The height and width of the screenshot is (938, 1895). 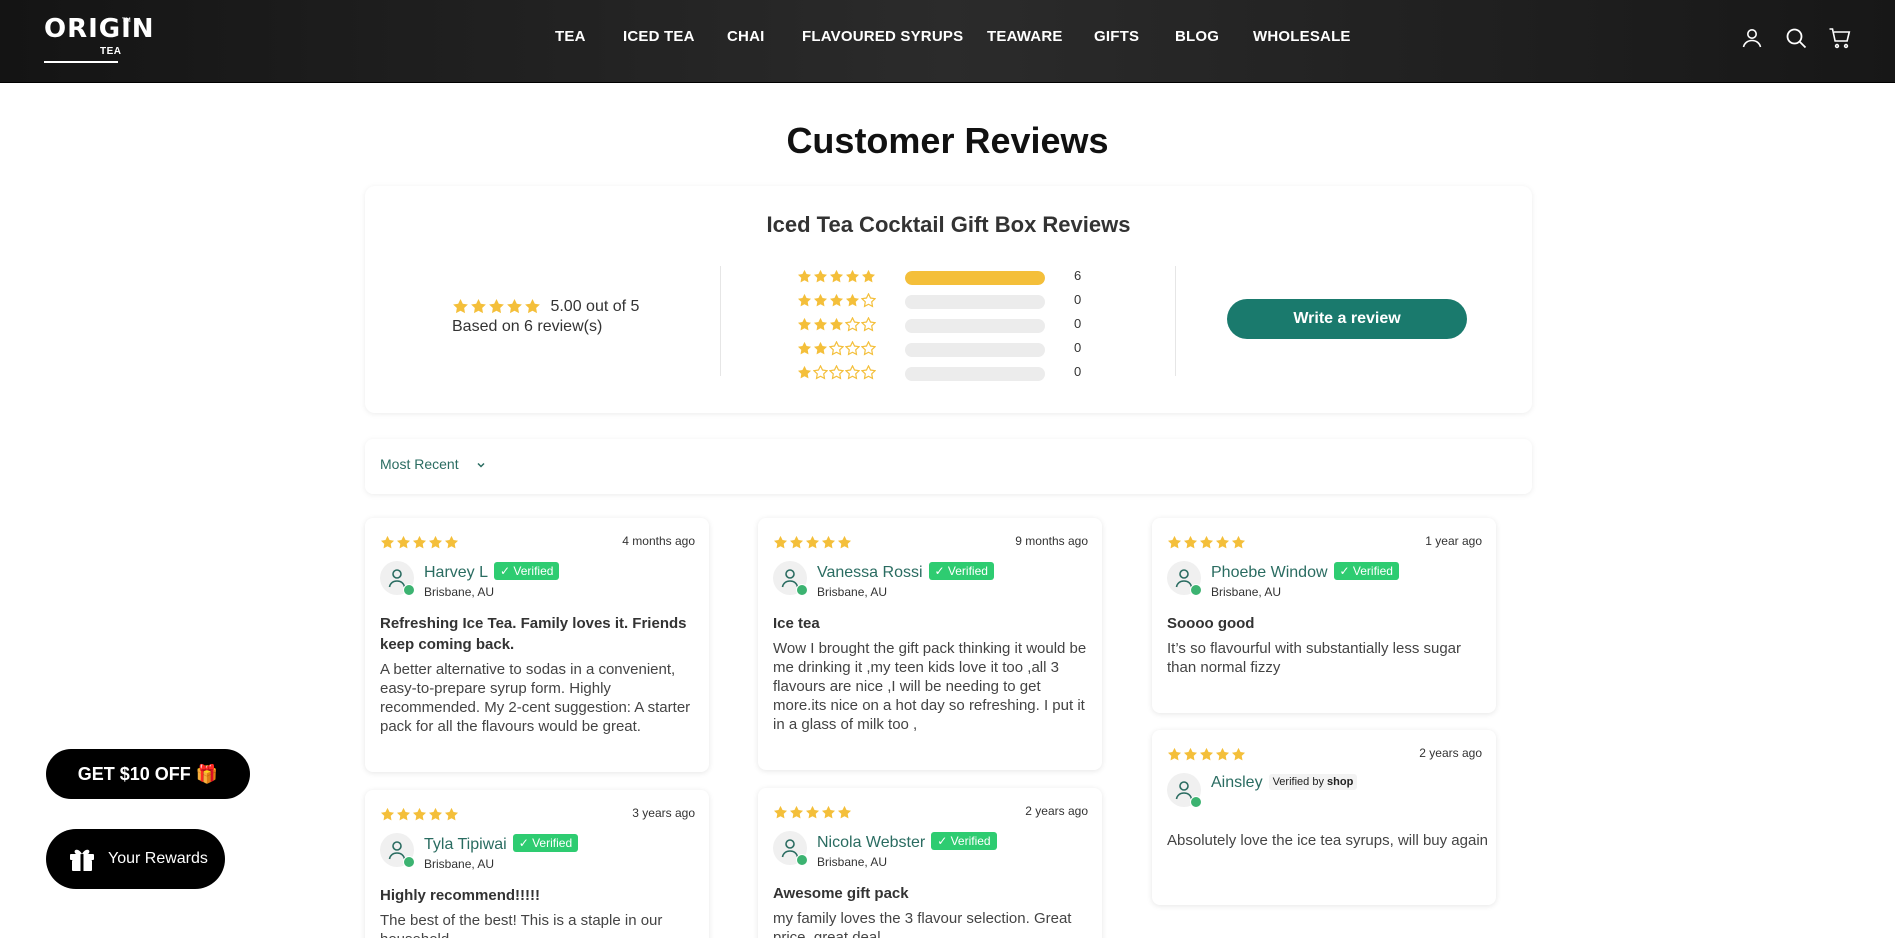 I want to click on reviewer-name: Ainsley Verified by shop, so click(x=1284, y=783).